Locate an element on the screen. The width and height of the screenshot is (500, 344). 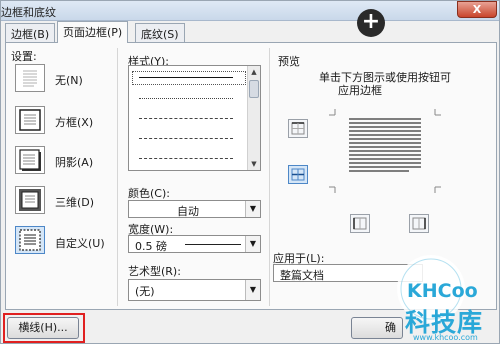
width-line-sample is located at coordinates (213, 244).